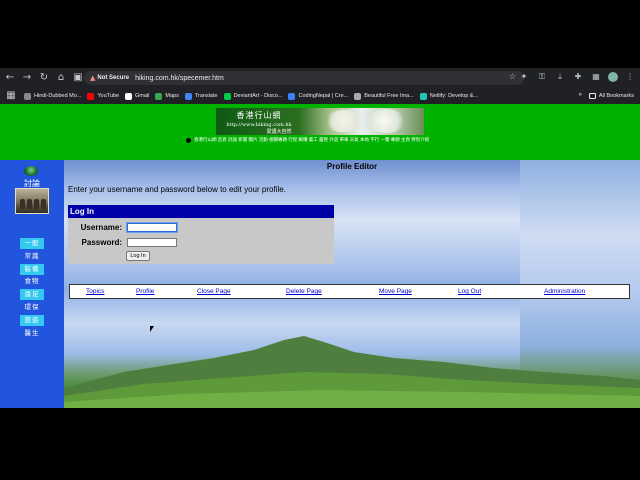 This screenshot has height=480, width=640. Describe the element at coordinates (152, 227) in the screenshot. I see `username-input` at that location.